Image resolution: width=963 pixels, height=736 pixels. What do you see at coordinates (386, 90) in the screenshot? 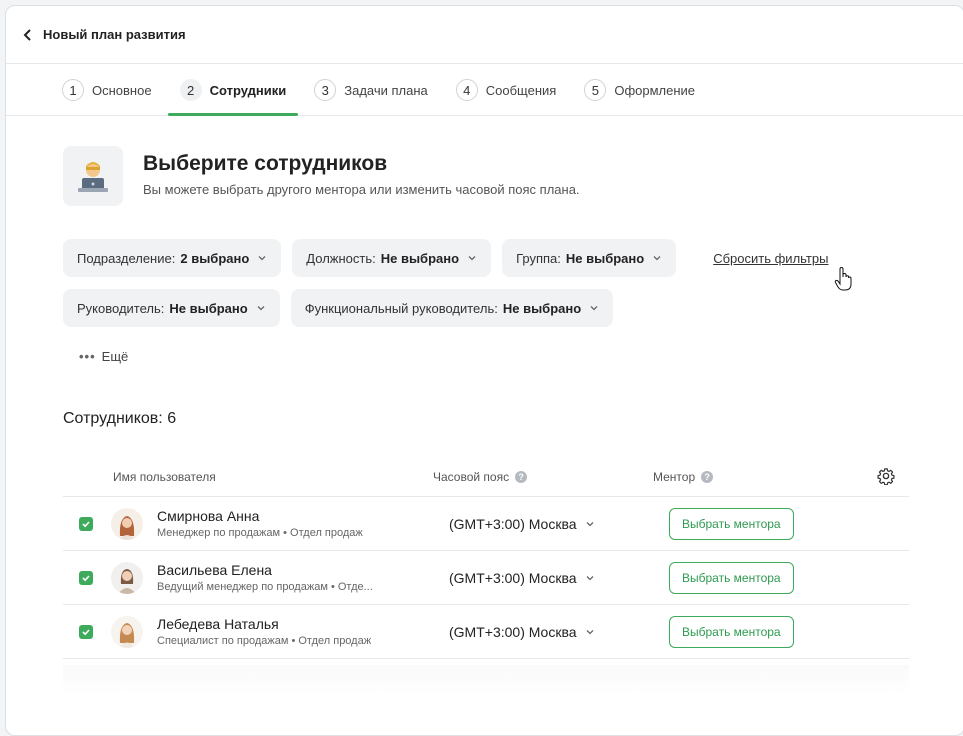
I see `step-label: Задачи плана` at bounding box center [386, 90].